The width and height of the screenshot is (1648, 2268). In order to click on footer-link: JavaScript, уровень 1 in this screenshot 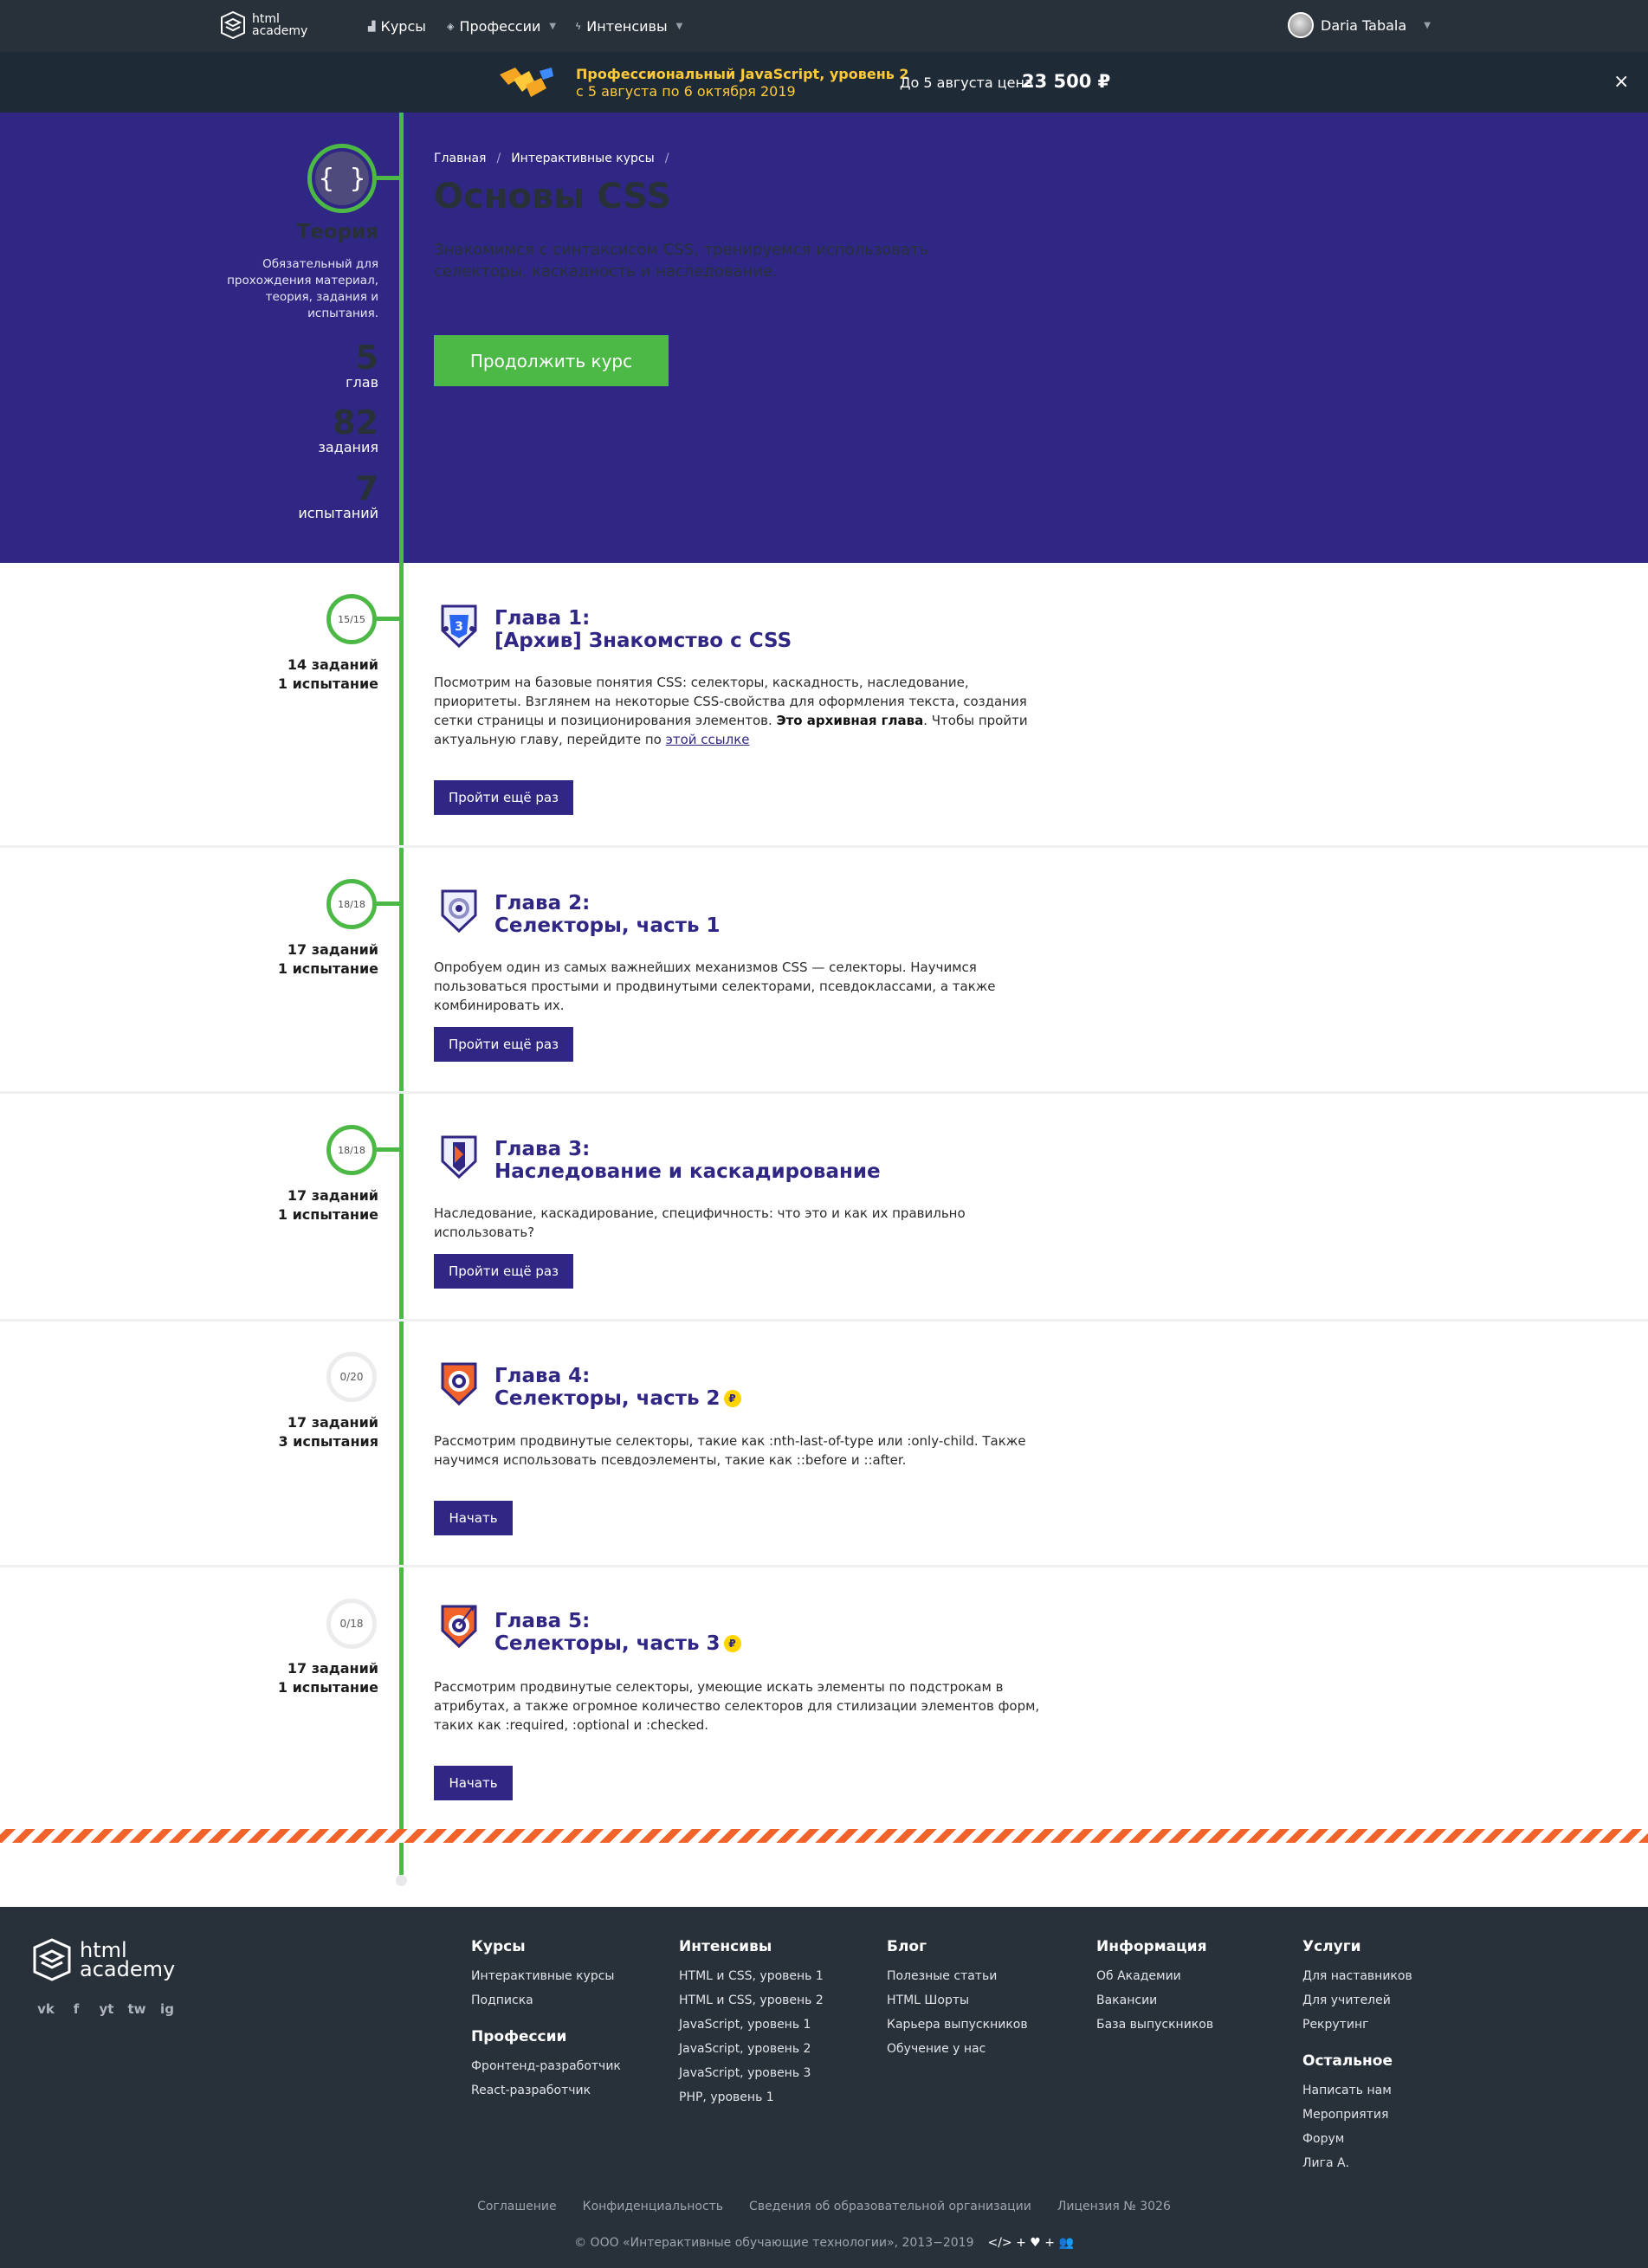, I will do `click(751, 2025)`.